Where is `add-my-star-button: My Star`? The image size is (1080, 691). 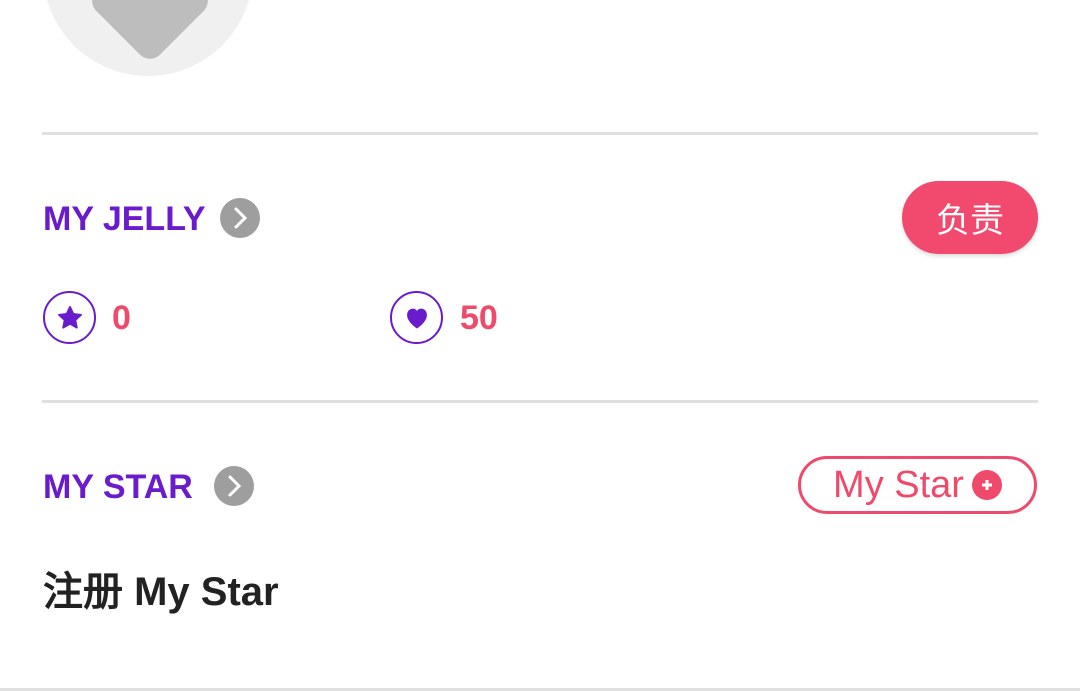 add-my-star-button: My Star is located at coordinates (917, 485).